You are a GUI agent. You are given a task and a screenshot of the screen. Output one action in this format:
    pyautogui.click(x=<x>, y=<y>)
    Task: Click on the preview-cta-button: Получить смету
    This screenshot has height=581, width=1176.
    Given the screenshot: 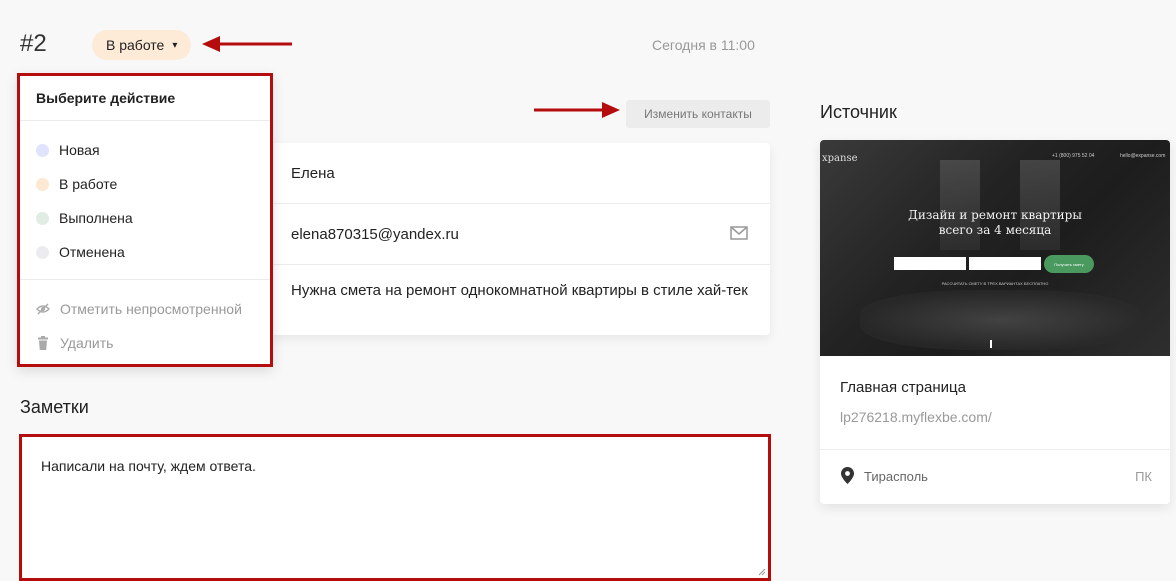 What is the action you would take?
    pyautogui.click(x=1069, y=264)
    